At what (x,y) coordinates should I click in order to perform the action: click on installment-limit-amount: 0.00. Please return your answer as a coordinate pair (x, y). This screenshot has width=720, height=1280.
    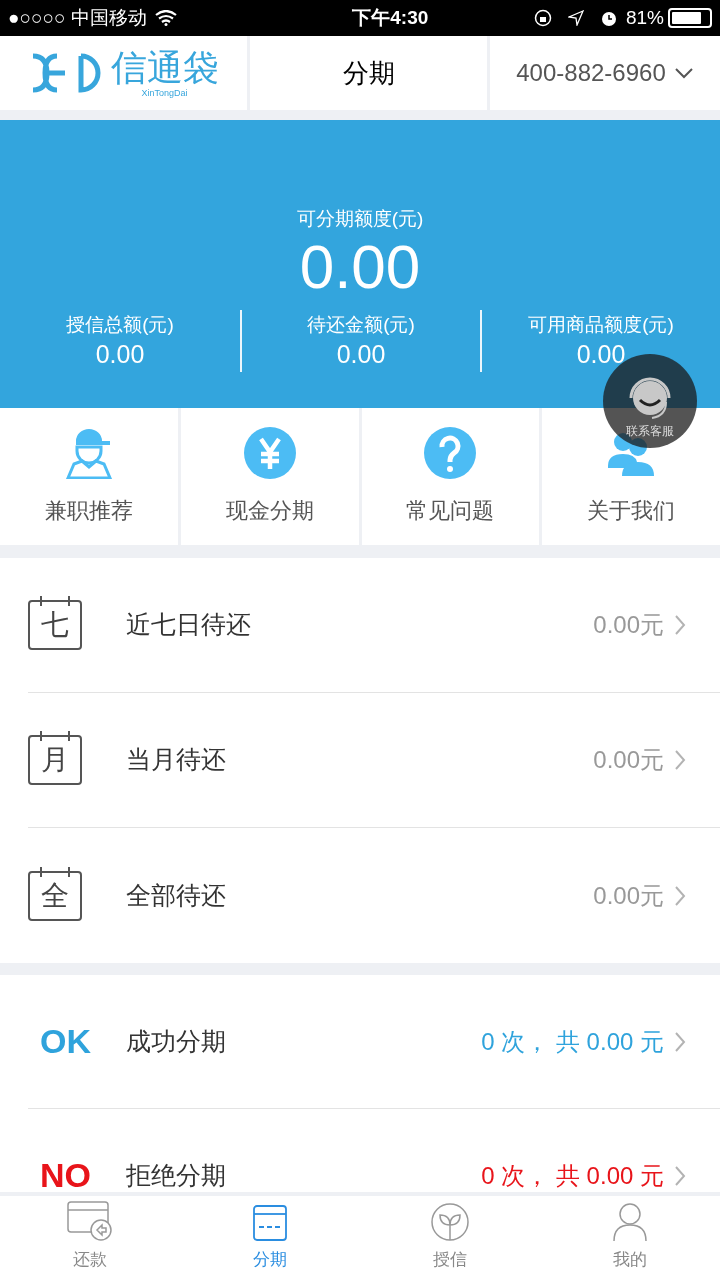
    Looking at the image, I should click on (360, 267).